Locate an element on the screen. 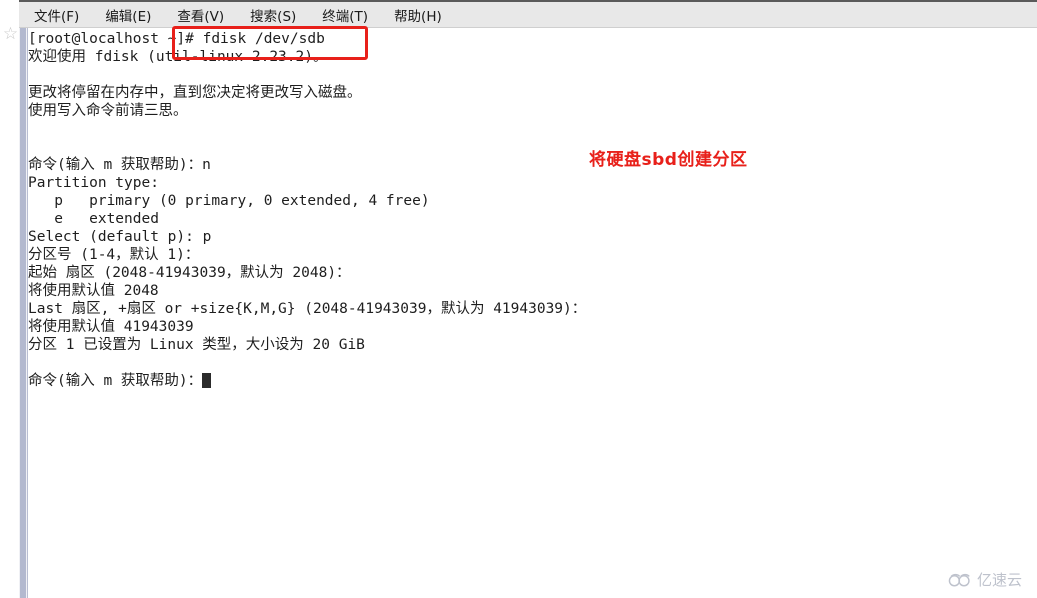 This screenshot has height=598, width=1037. terminal-line: [root@localhost ~]# fdisk /dev/sdb is located at coordinates (176, 39).